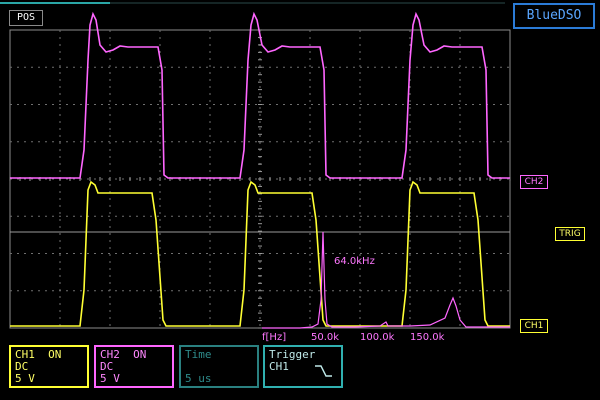  Describe the element at coordinates (377, 337) in the screenshot. I see `fft-tick-label: 100.0k` at that location.